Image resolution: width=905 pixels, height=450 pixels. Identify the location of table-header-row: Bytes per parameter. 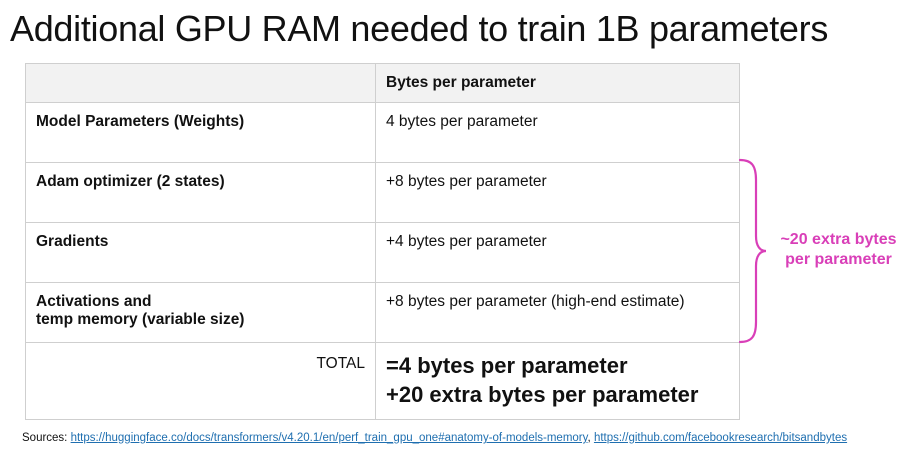
(382, 83).